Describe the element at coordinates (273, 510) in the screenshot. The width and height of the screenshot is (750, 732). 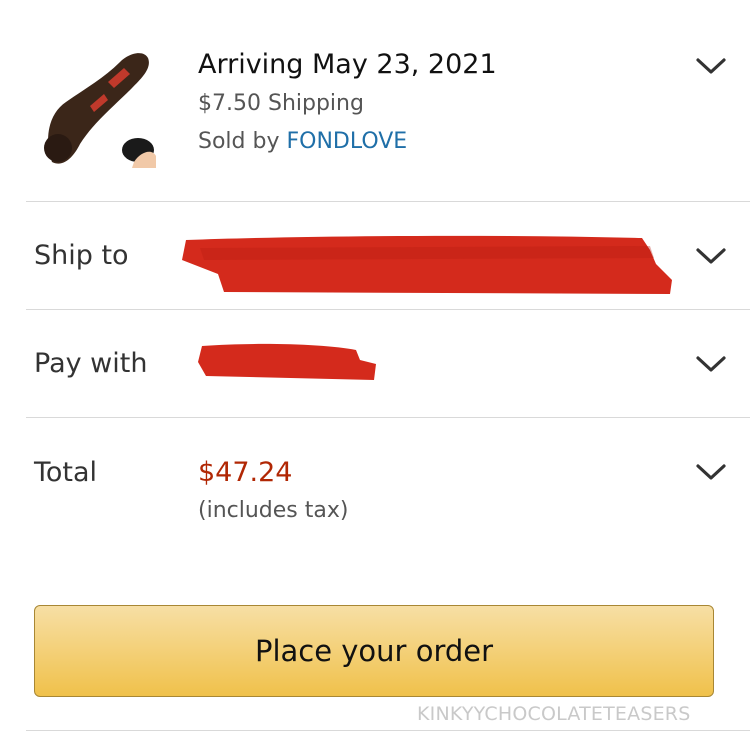
I see `tax-note: (includes tax)` at that location.